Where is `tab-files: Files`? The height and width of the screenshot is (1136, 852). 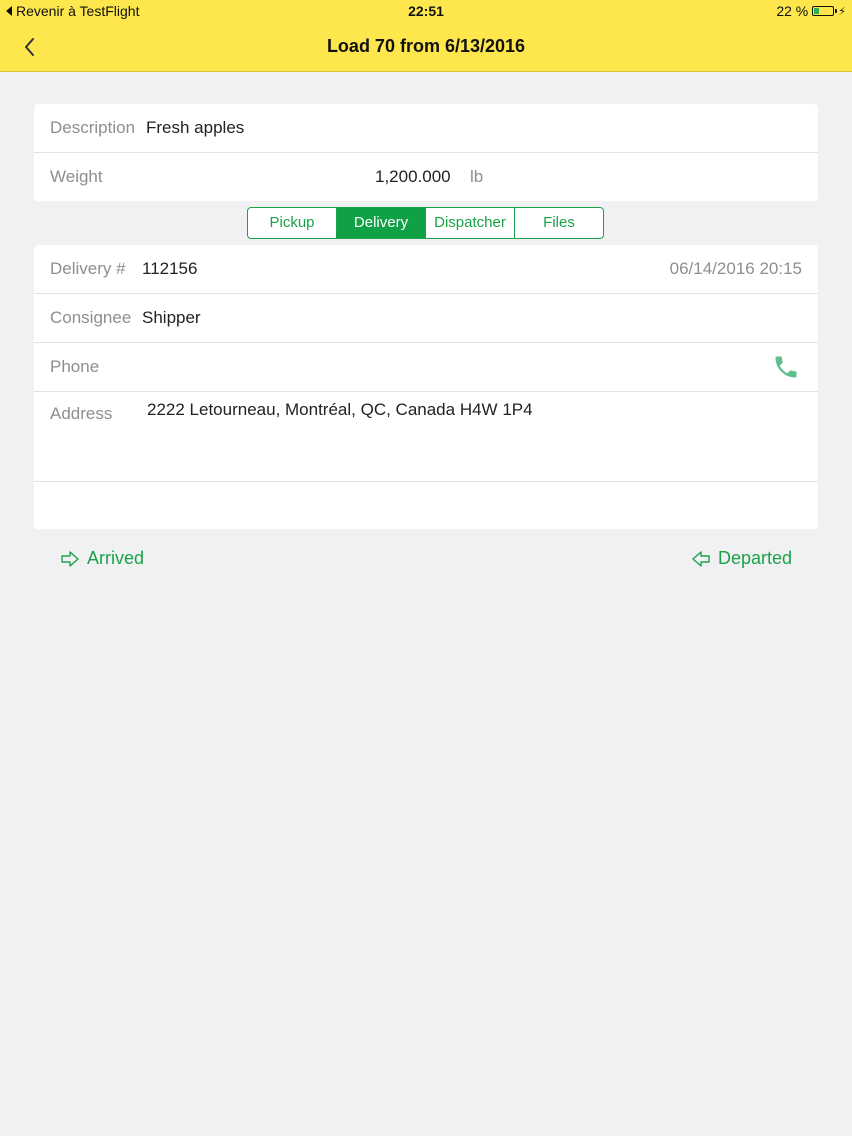
tab-files: Files is located at coordinates (559, 223).